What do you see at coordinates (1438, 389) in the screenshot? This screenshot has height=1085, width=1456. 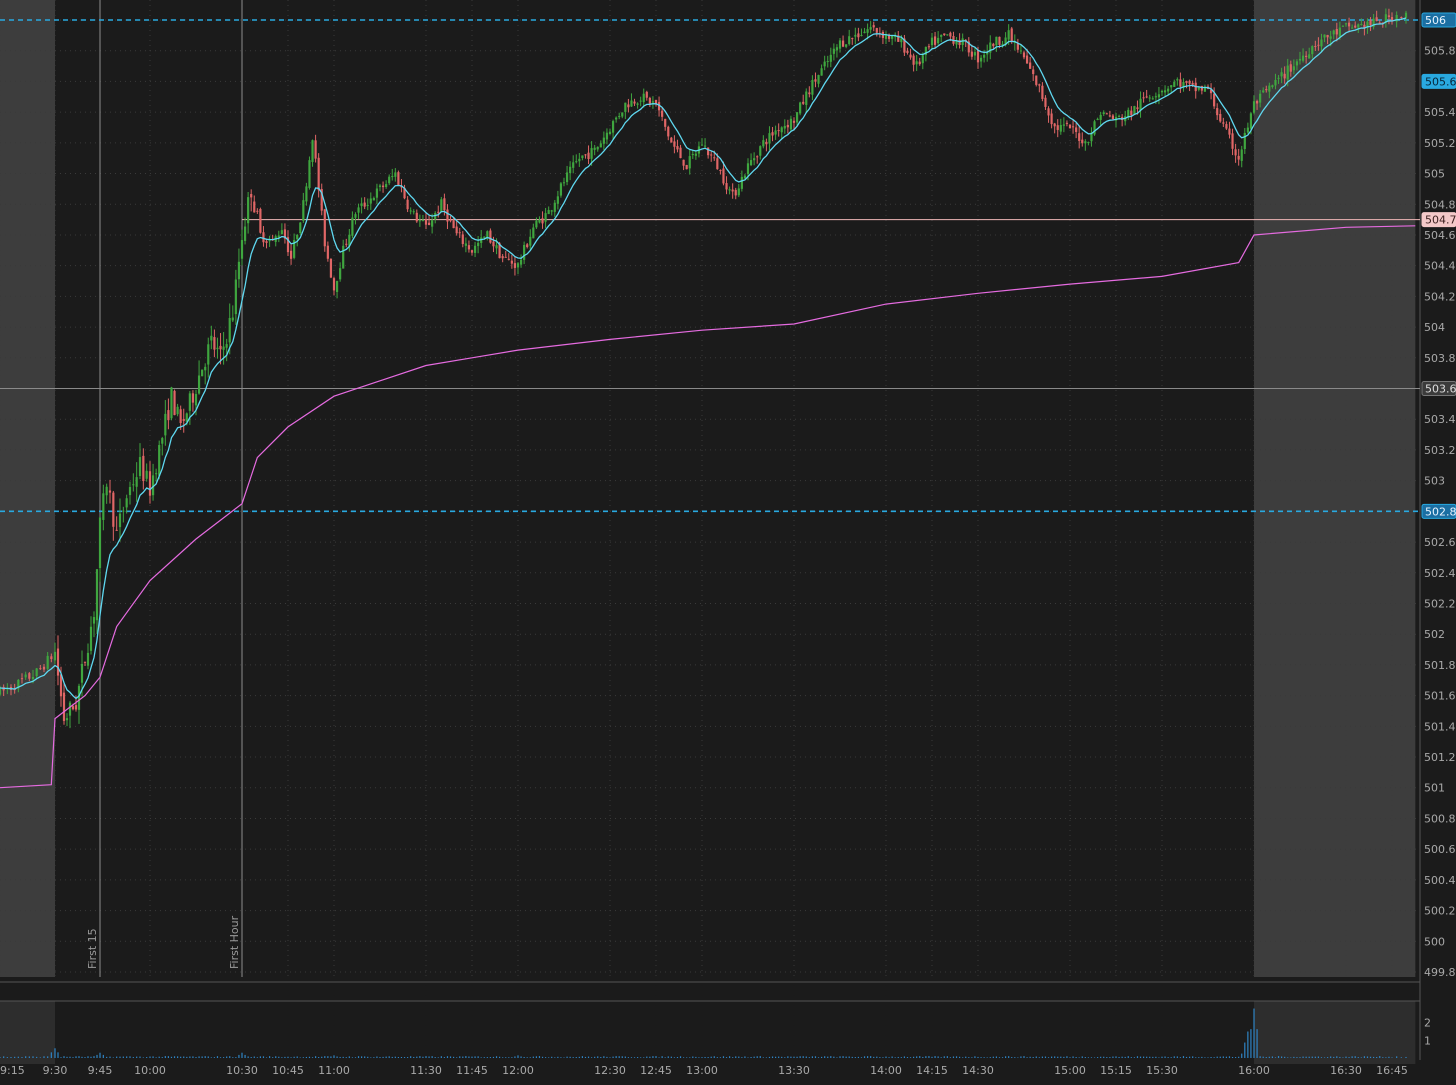 I see `price-tag: 503.6` at bounding box center [1438, 389].